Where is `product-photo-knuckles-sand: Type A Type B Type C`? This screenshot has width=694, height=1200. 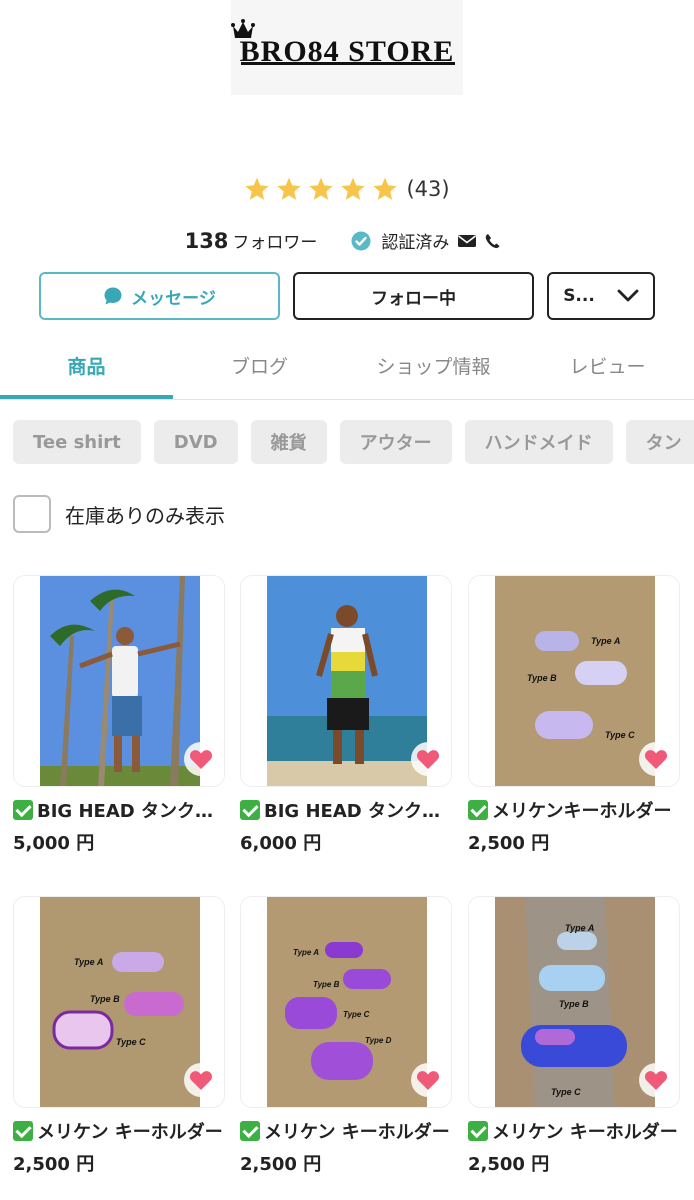
product-photo-knuckles-sand: Type A Type B Type C is located at coordinates (575, 681).